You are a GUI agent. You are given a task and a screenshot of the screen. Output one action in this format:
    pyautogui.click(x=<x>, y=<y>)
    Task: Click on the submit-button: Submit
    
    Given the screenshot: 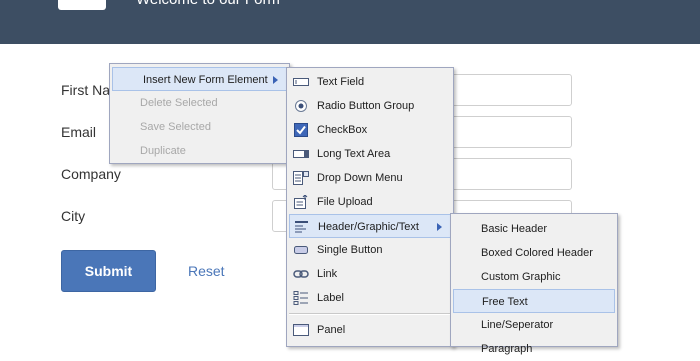 What is the action you would take?
    pyautogui.click(x=108, y=271)
    